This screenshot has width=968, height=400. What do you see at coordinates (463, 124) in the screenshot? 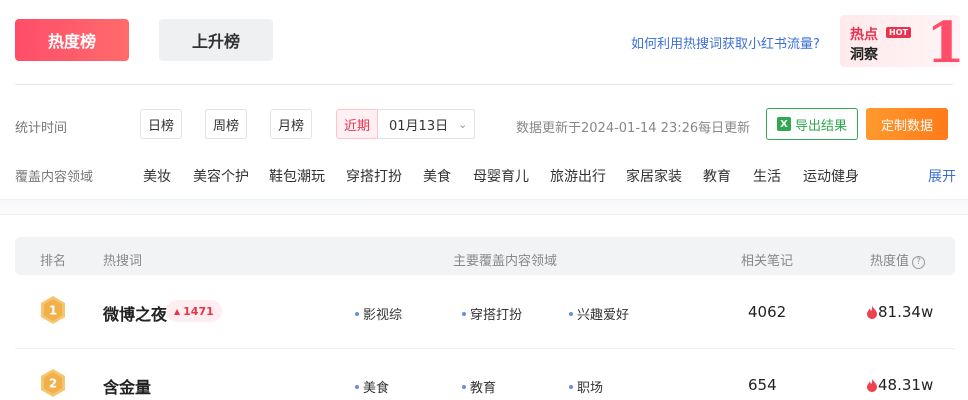
I see `chevron-down-icon: ⌄` at bounding box center [463, 124].